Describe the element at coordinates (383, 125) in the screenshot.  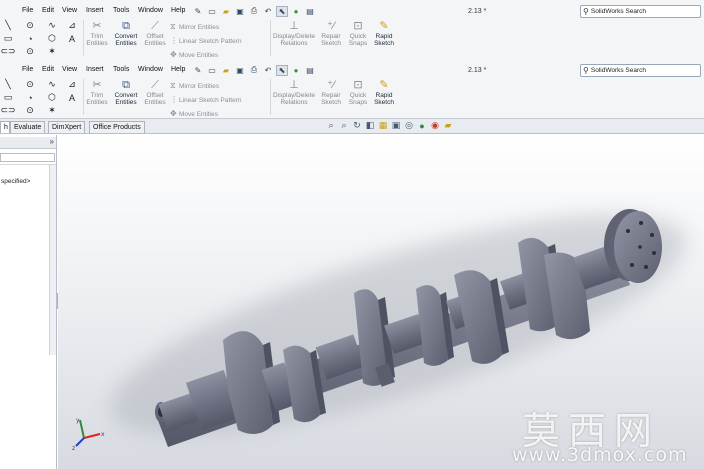
I see `view-orientation-icon: ▦` at that location.